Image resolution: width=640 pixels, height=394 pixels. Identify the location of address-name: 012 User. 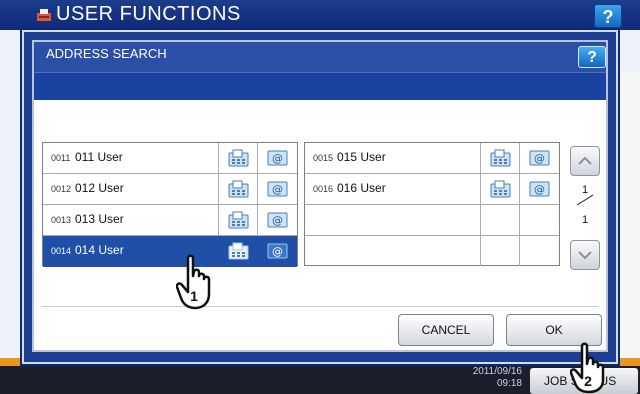
(99, 188).